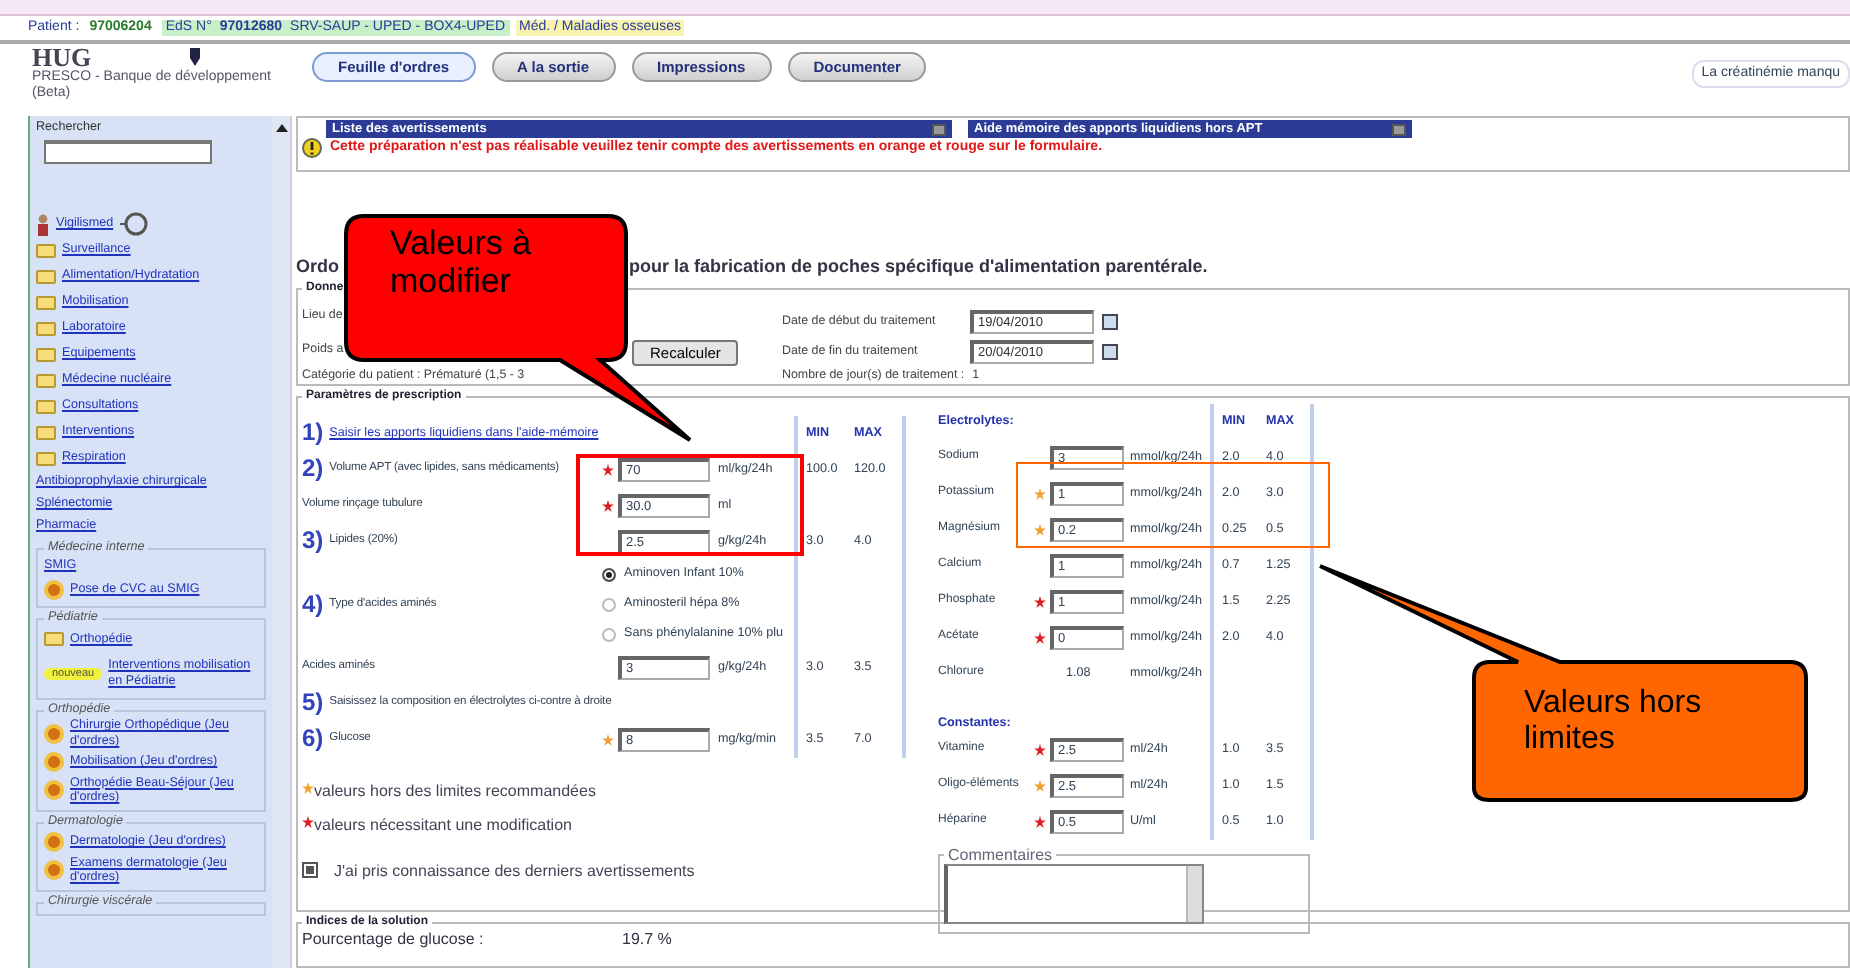 Image resolution: width=1850 pixels, height=972 pixels. Describe the element at coordinates (455, 791) in the screenshot. I see `legend-note: valeurs hors des limites recommandées` at that location.